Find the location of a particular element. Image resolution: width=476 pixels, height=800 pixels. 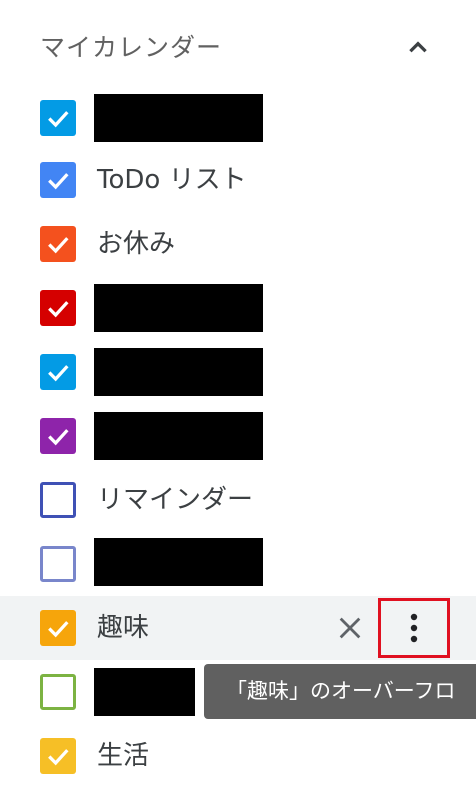

overflow-menu-tooltip: 「趣味」のオーバーフロ is located at coordinates (340, 691).